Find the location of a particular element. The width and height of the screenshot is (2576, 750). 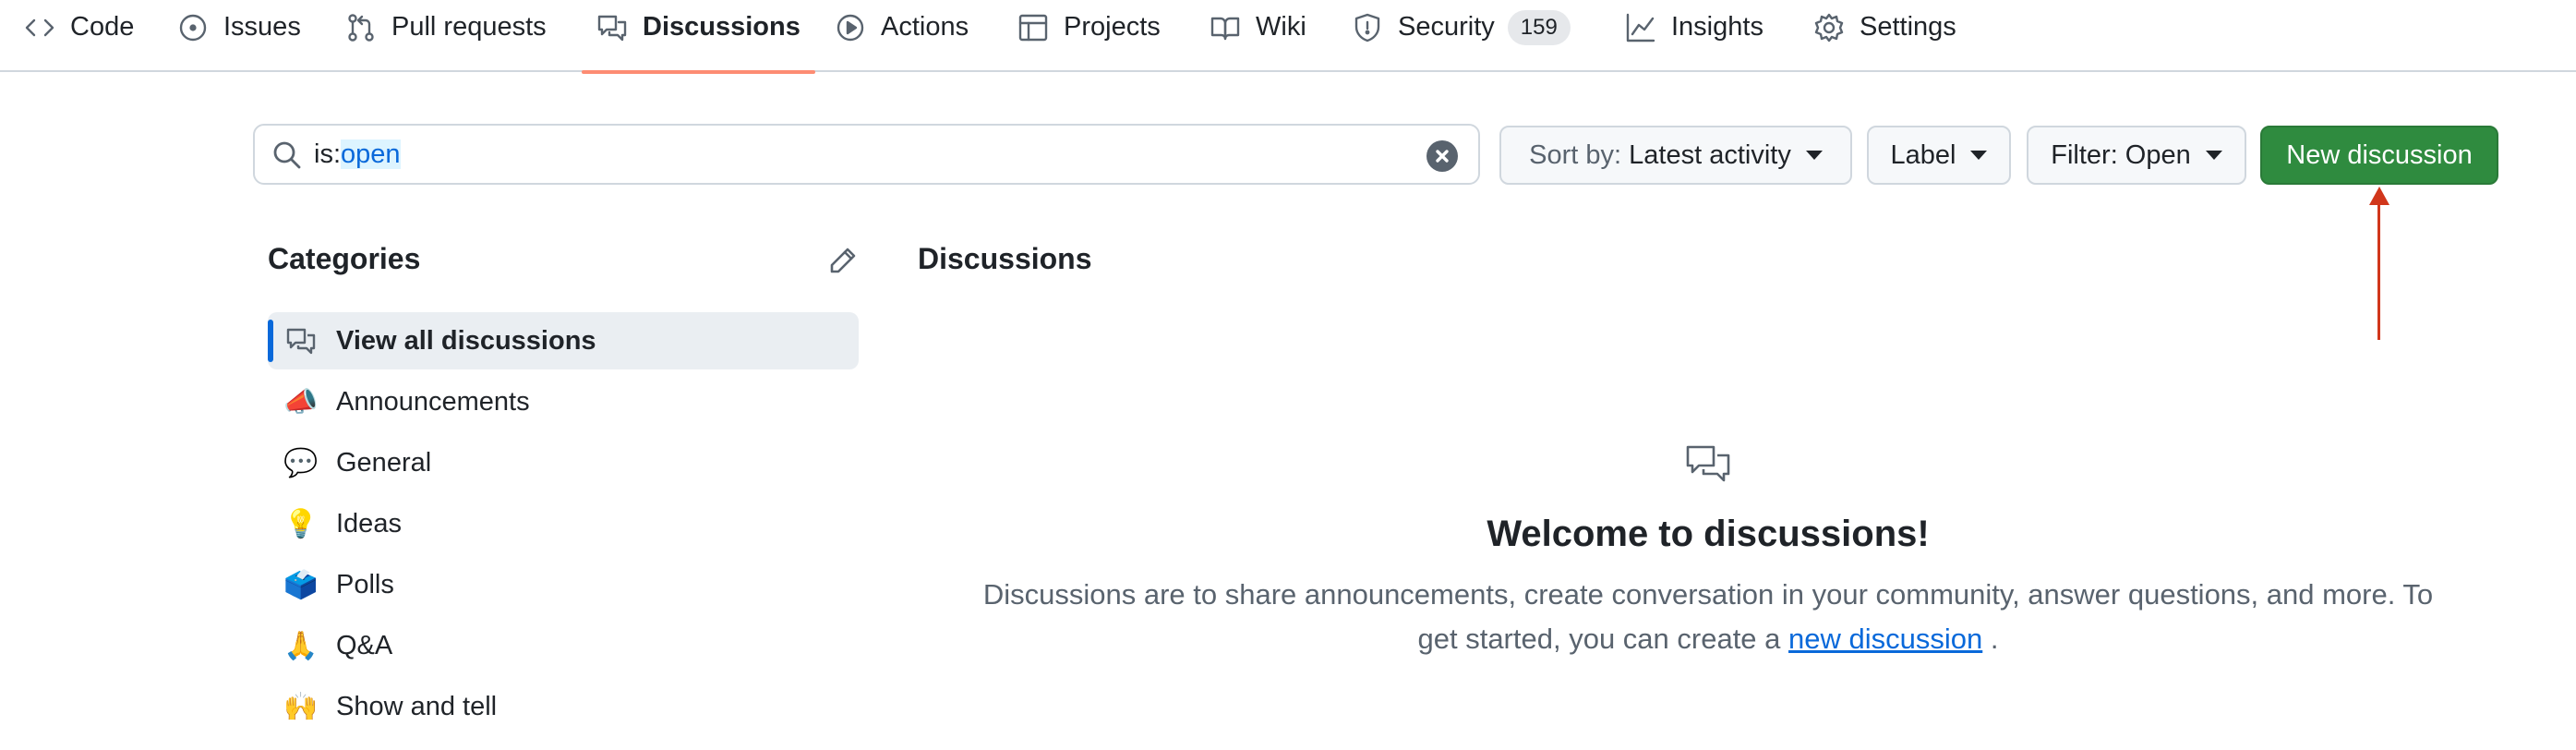

tab-actions-label: Actions is located at coordinates (925, 27).